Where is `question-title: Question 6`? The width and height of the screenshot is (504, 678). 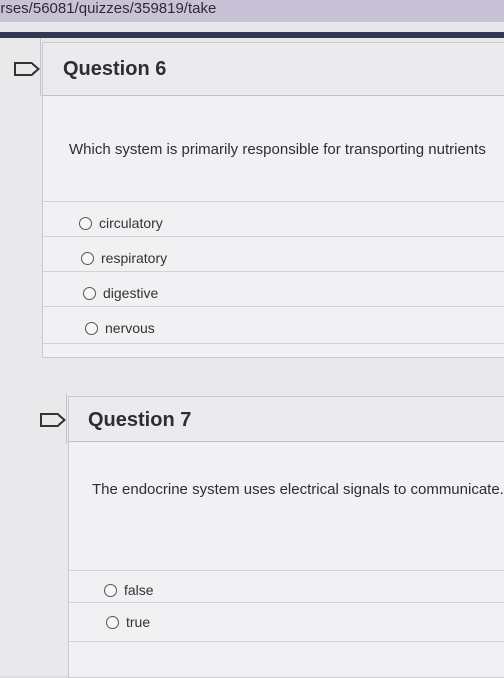
question-title: Question 6 is located at coordinates (115, 69).